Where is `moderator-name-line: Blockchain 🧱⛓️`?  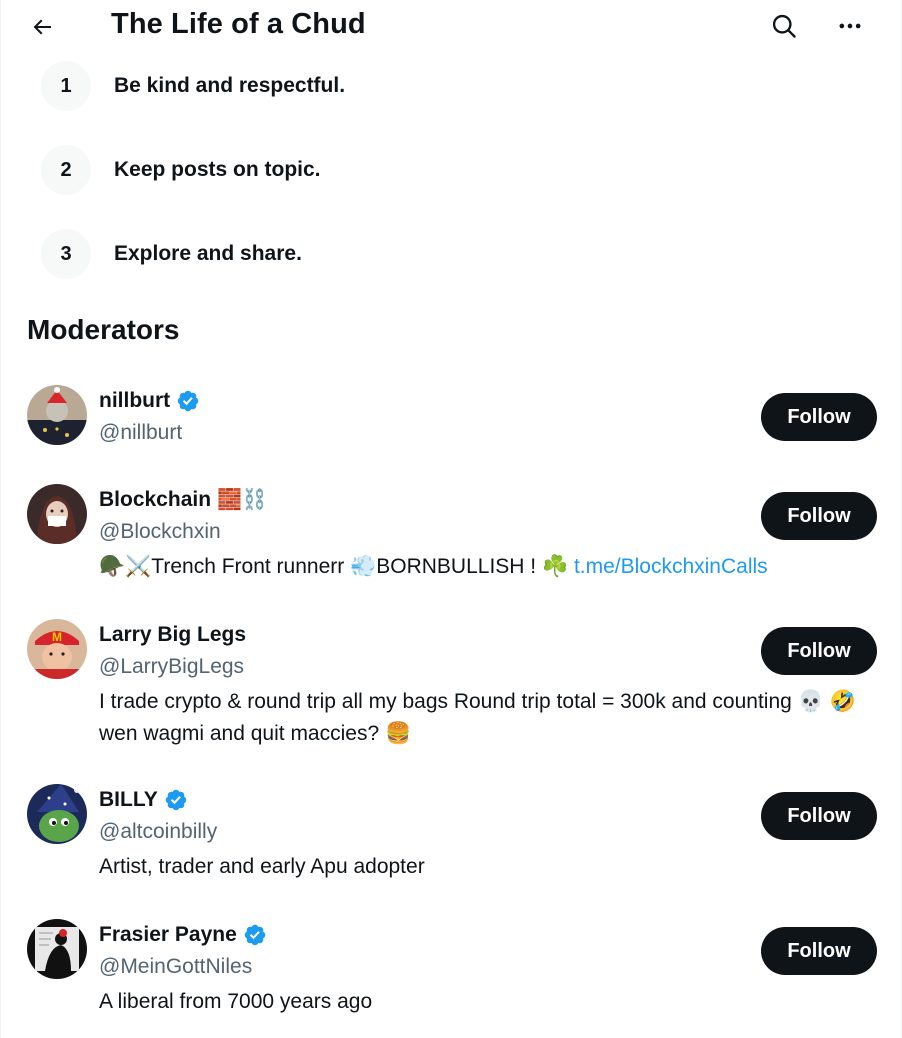
moderator-name-line: Blockchain 🧱⛓️ is located at coordinates (183, 500).